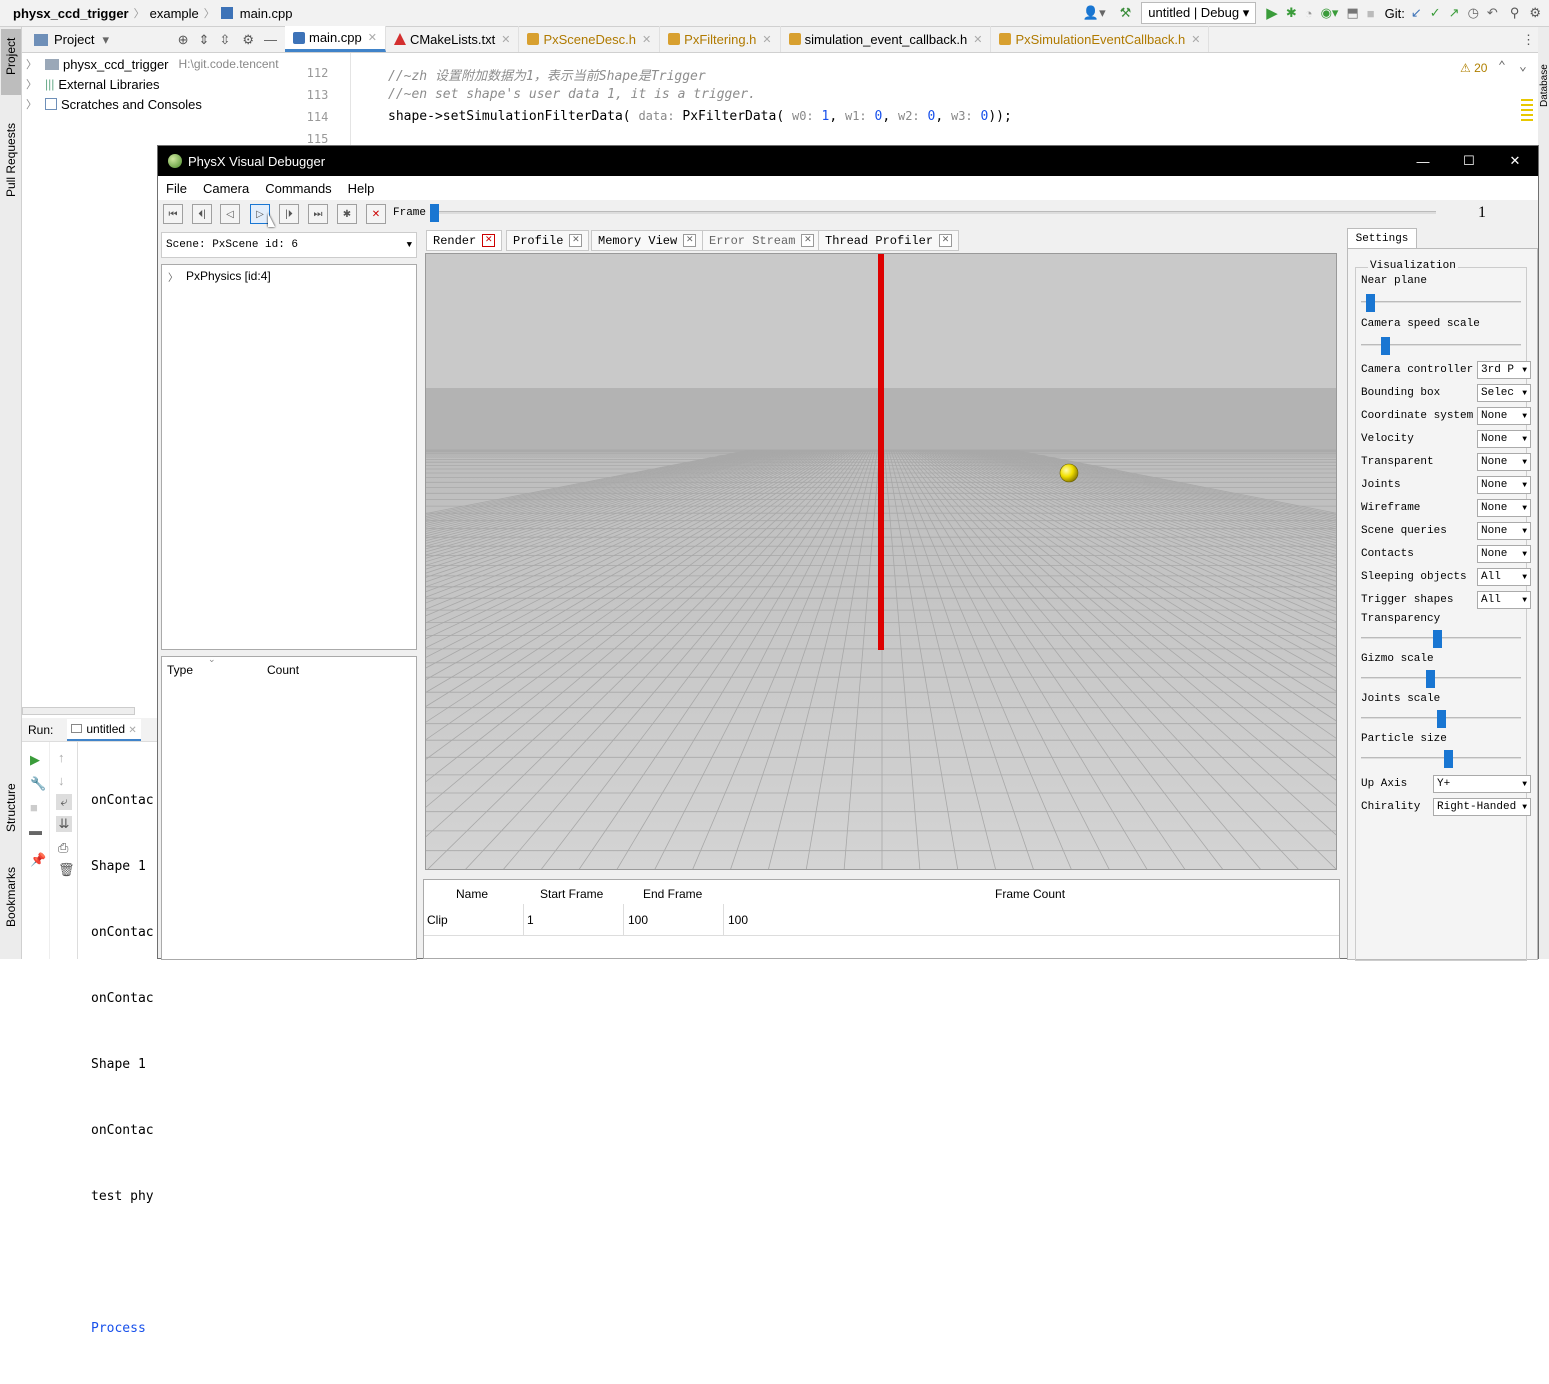 This screenshot has height=1384, width=1549. Describe the element at coordinates (283, 670) in the screenshot. I see `count-column-header: Count` at that location.